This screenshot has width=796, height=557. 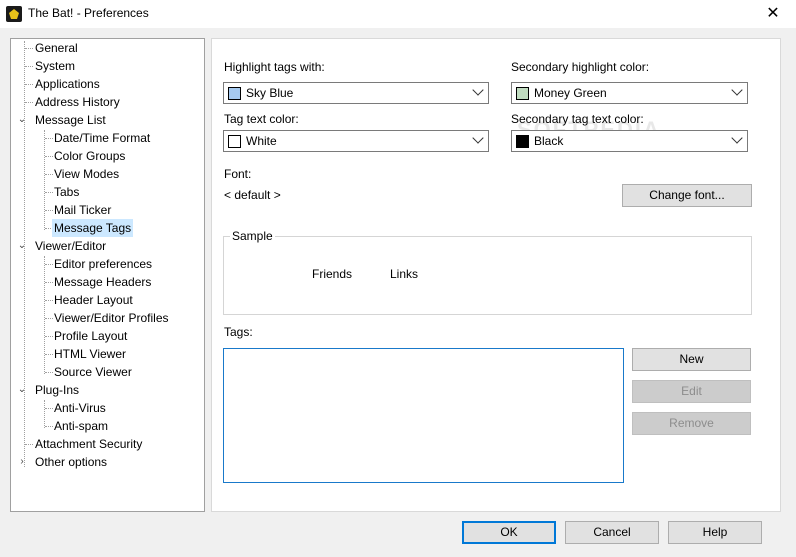 I want to click on tree-item-address-history: Address History, so click(x=77, y=102).